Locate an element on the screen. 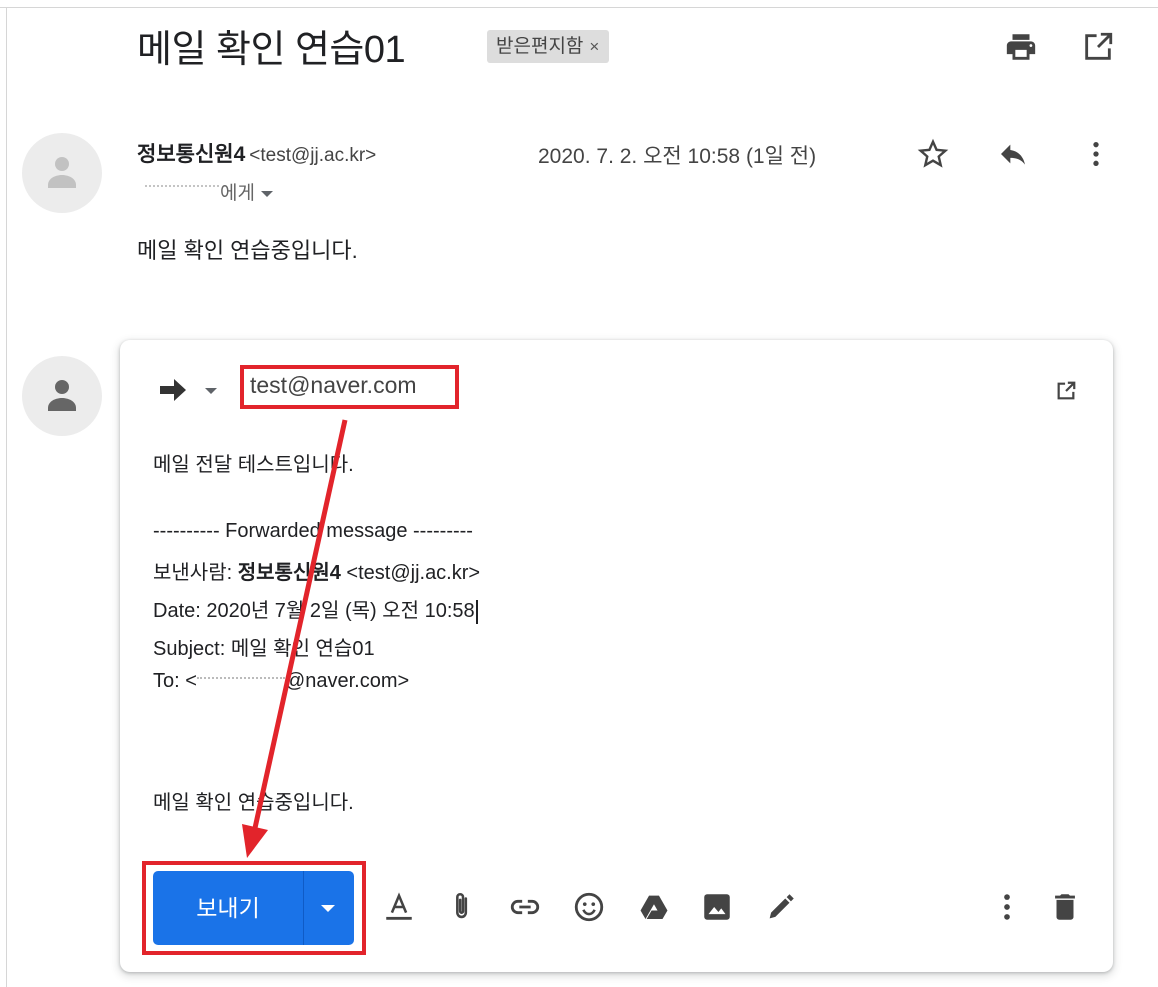  response-type-dropdown-icon is located at coordinates (211, 391).